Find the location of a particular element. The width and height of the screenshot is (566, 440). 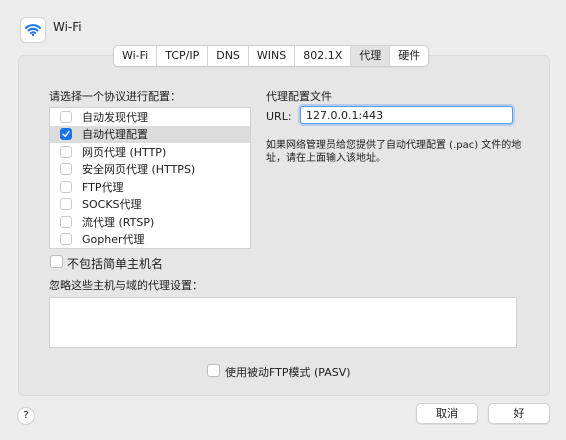

list-item-label: 流代理 (RTSP) is located at coordinates (118, 222).